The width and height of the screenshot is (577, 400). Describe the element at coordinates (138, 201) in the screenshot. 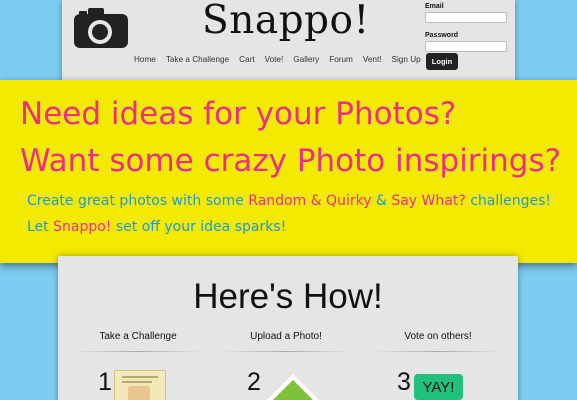

I see `sub1-text-a: Create great photos with some` at that location.